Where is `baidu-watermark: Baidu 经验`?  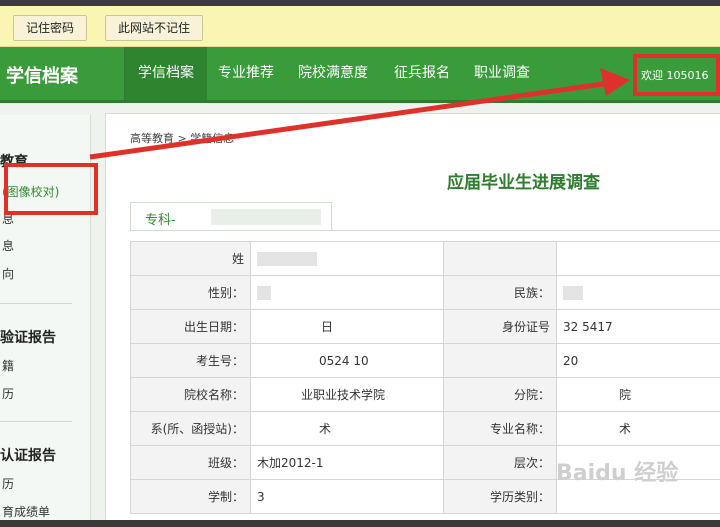
baidu-watermark: Baidu 经验 is located at coordinates (617, 473).